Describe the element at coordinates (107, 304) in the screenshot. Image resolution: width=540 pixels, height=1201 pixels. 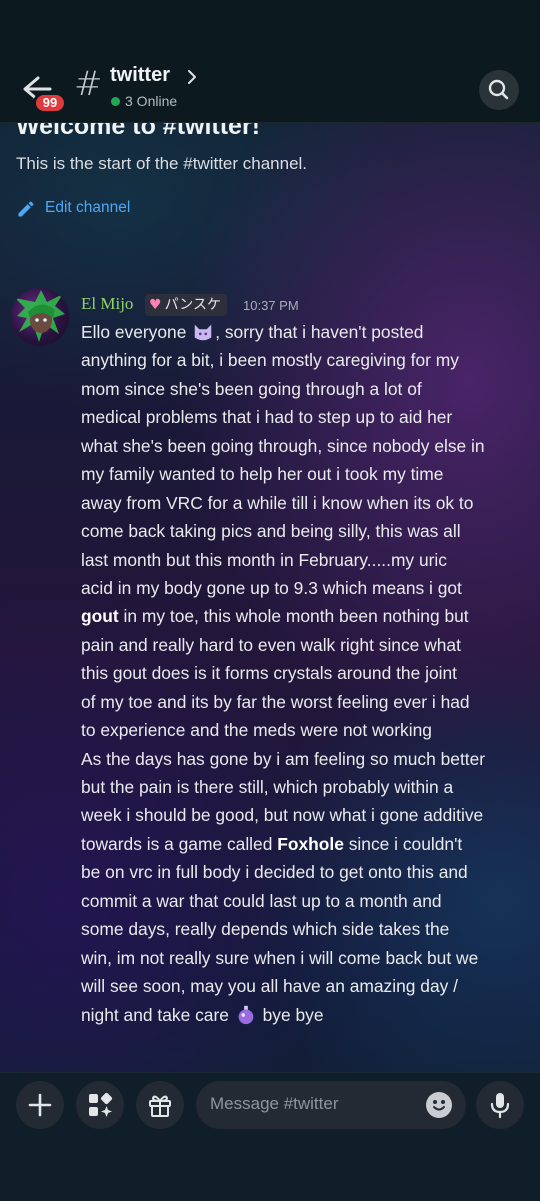
I see `message-author: El Mijo` at that location.